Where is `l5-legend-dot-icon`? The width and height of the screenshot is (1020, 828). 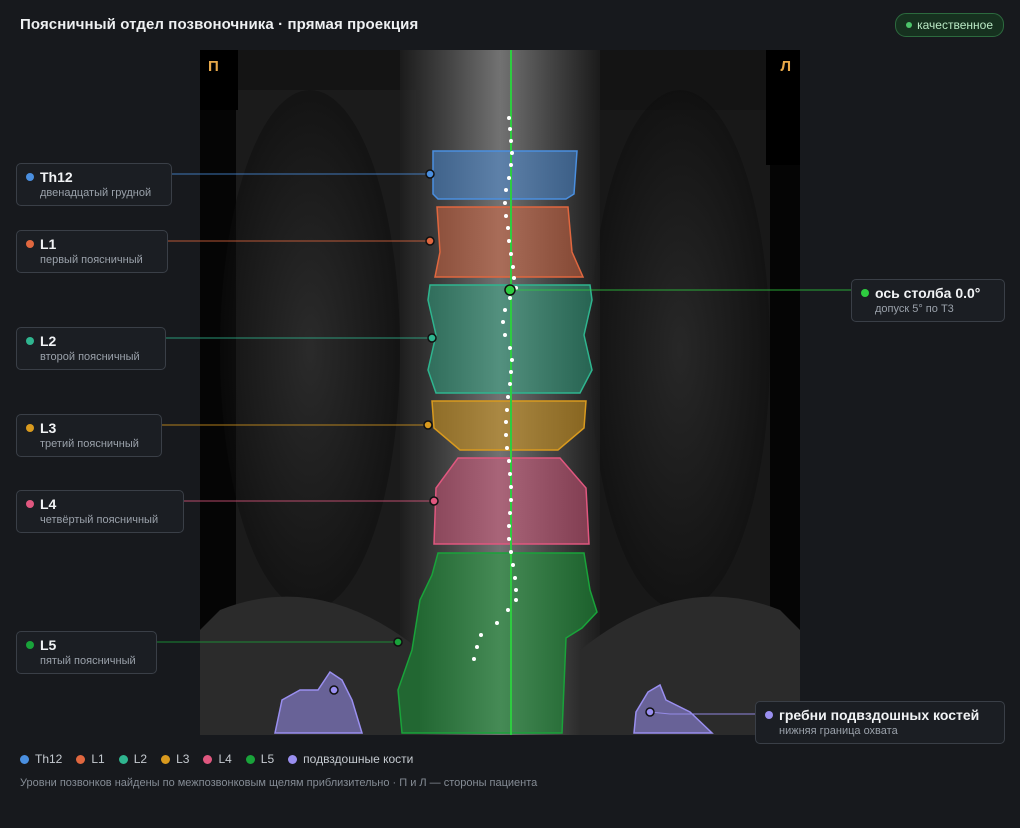 l5-legend-dot-icon is located at coordinates (250, 759).